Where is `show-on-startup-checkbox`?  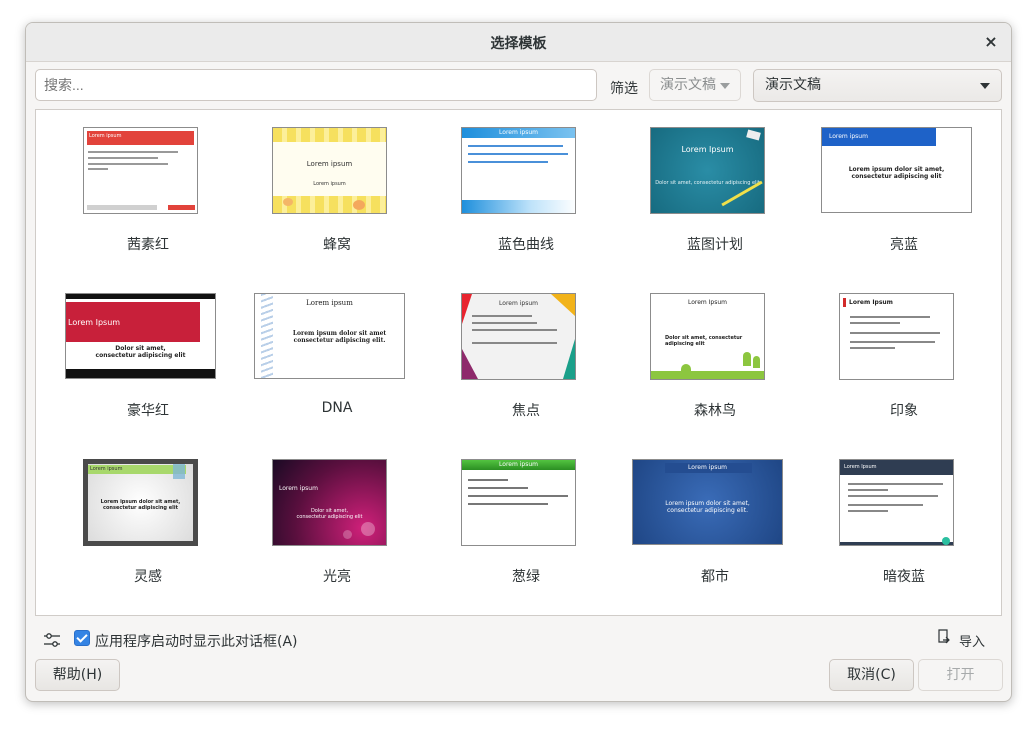
show-on-startup-checkbox is located at coordinates (82, 638).